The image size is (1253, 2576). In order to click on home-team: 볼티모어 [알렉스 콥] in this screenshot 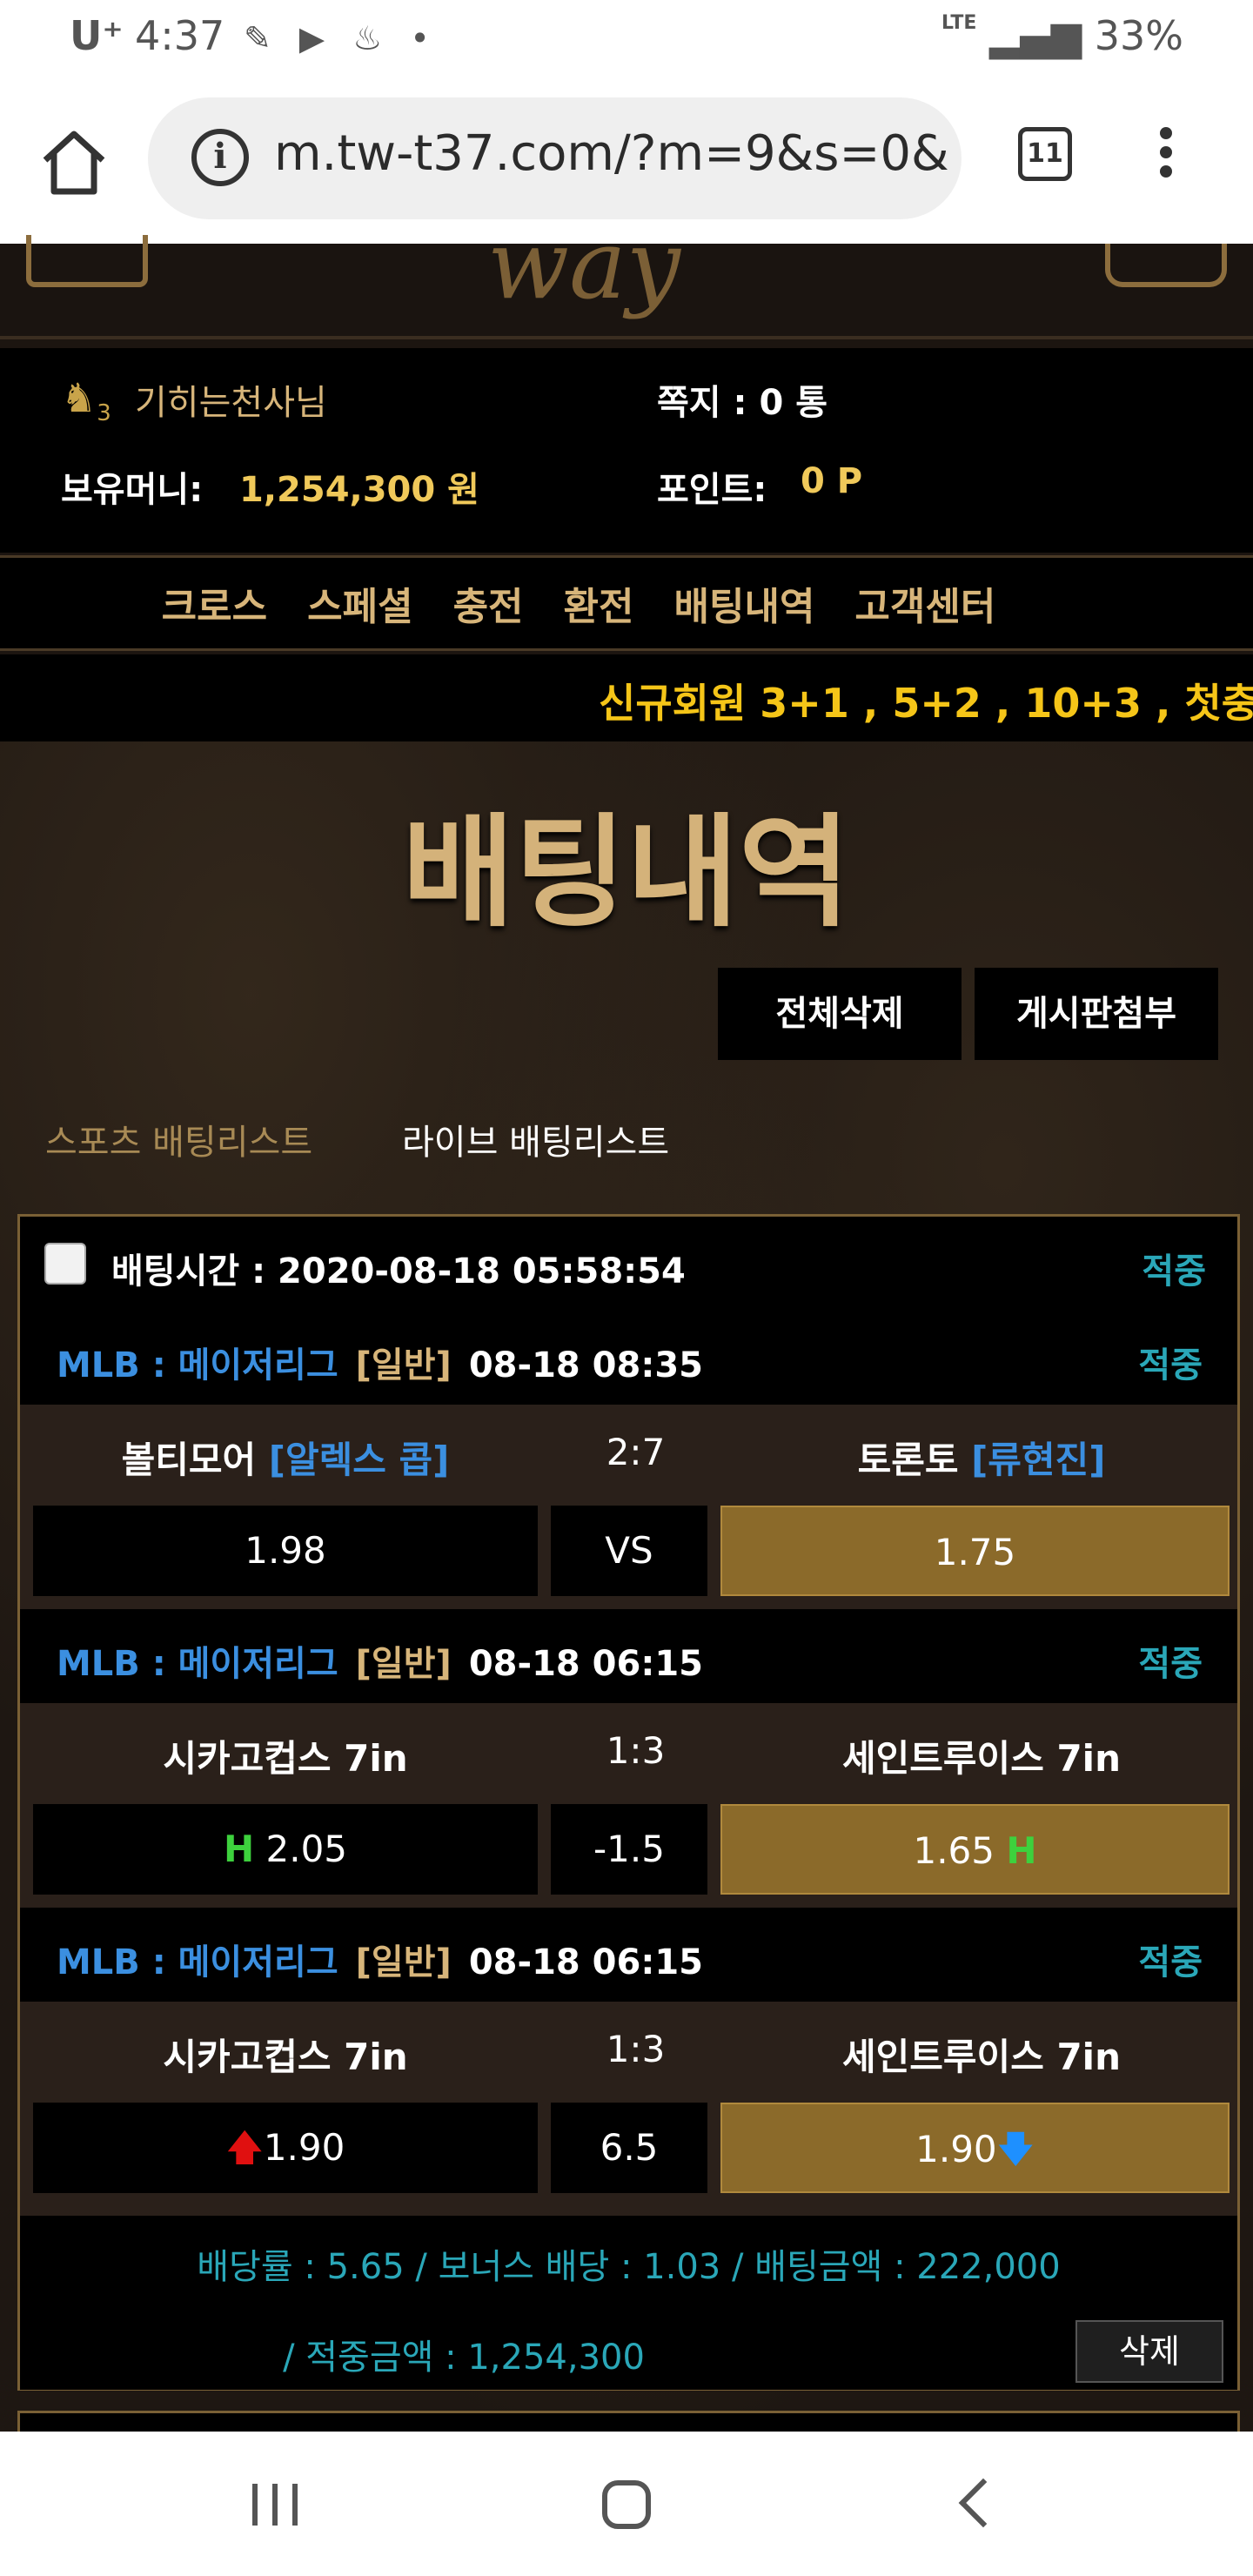, I will do `click(285, 1460)`.